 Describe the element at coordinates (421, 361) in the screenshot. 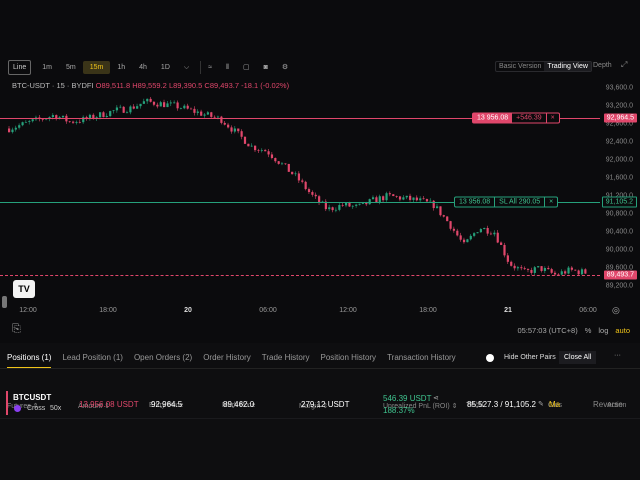

I see `tab-transaction-history: Transaction History` at that location.